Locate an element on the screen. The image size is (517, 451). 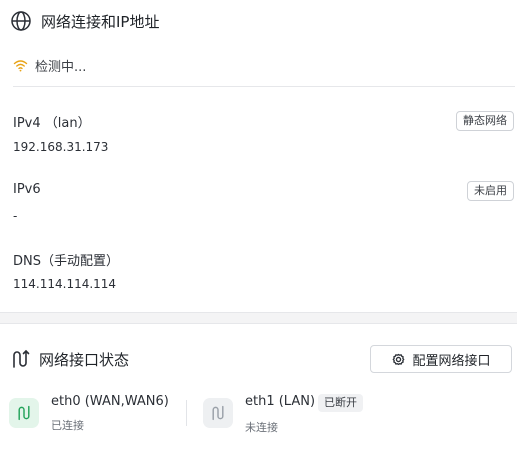
ipv4-mode-badge: 静态网络 is located at coordinates (485, 121).